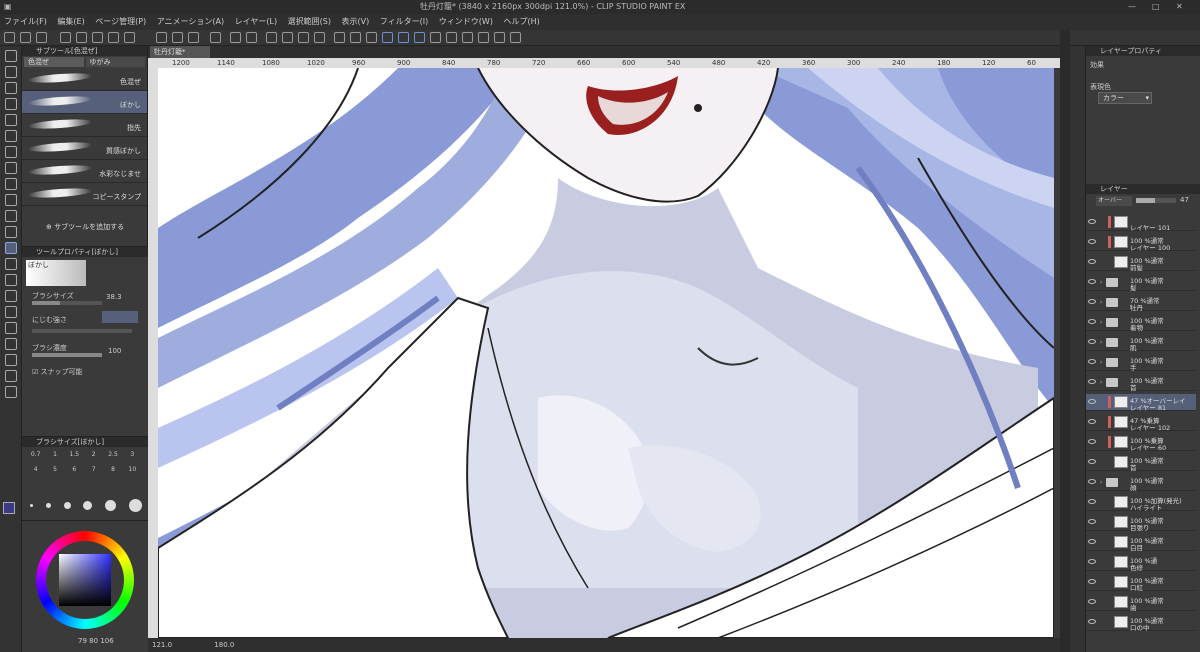 This screenshot has width=1200, height=652. Describe the element at coordinates (132, 469) in the screenshot. I see `size-preset: 10` at that location.